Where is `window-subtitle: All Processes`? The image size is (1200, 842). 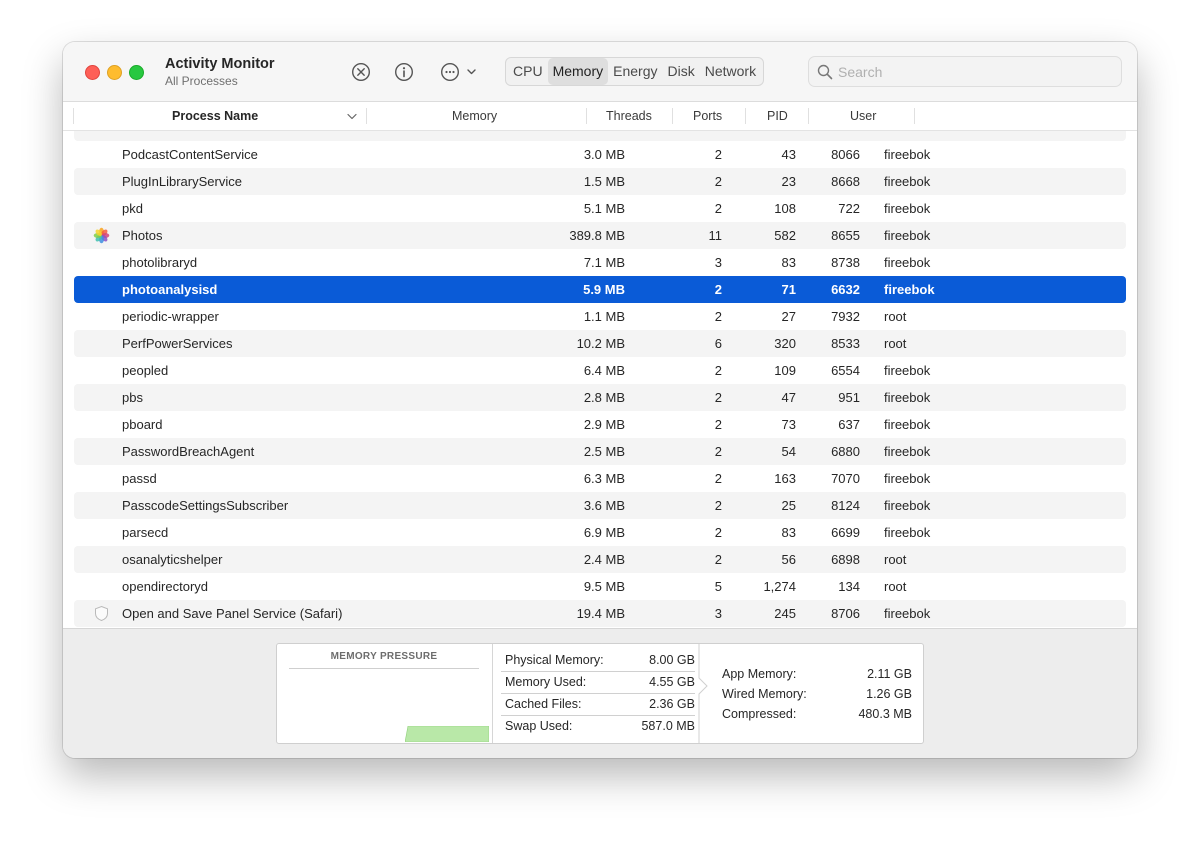
window-subtitle: All Processes is located at coordinates (201, 81).